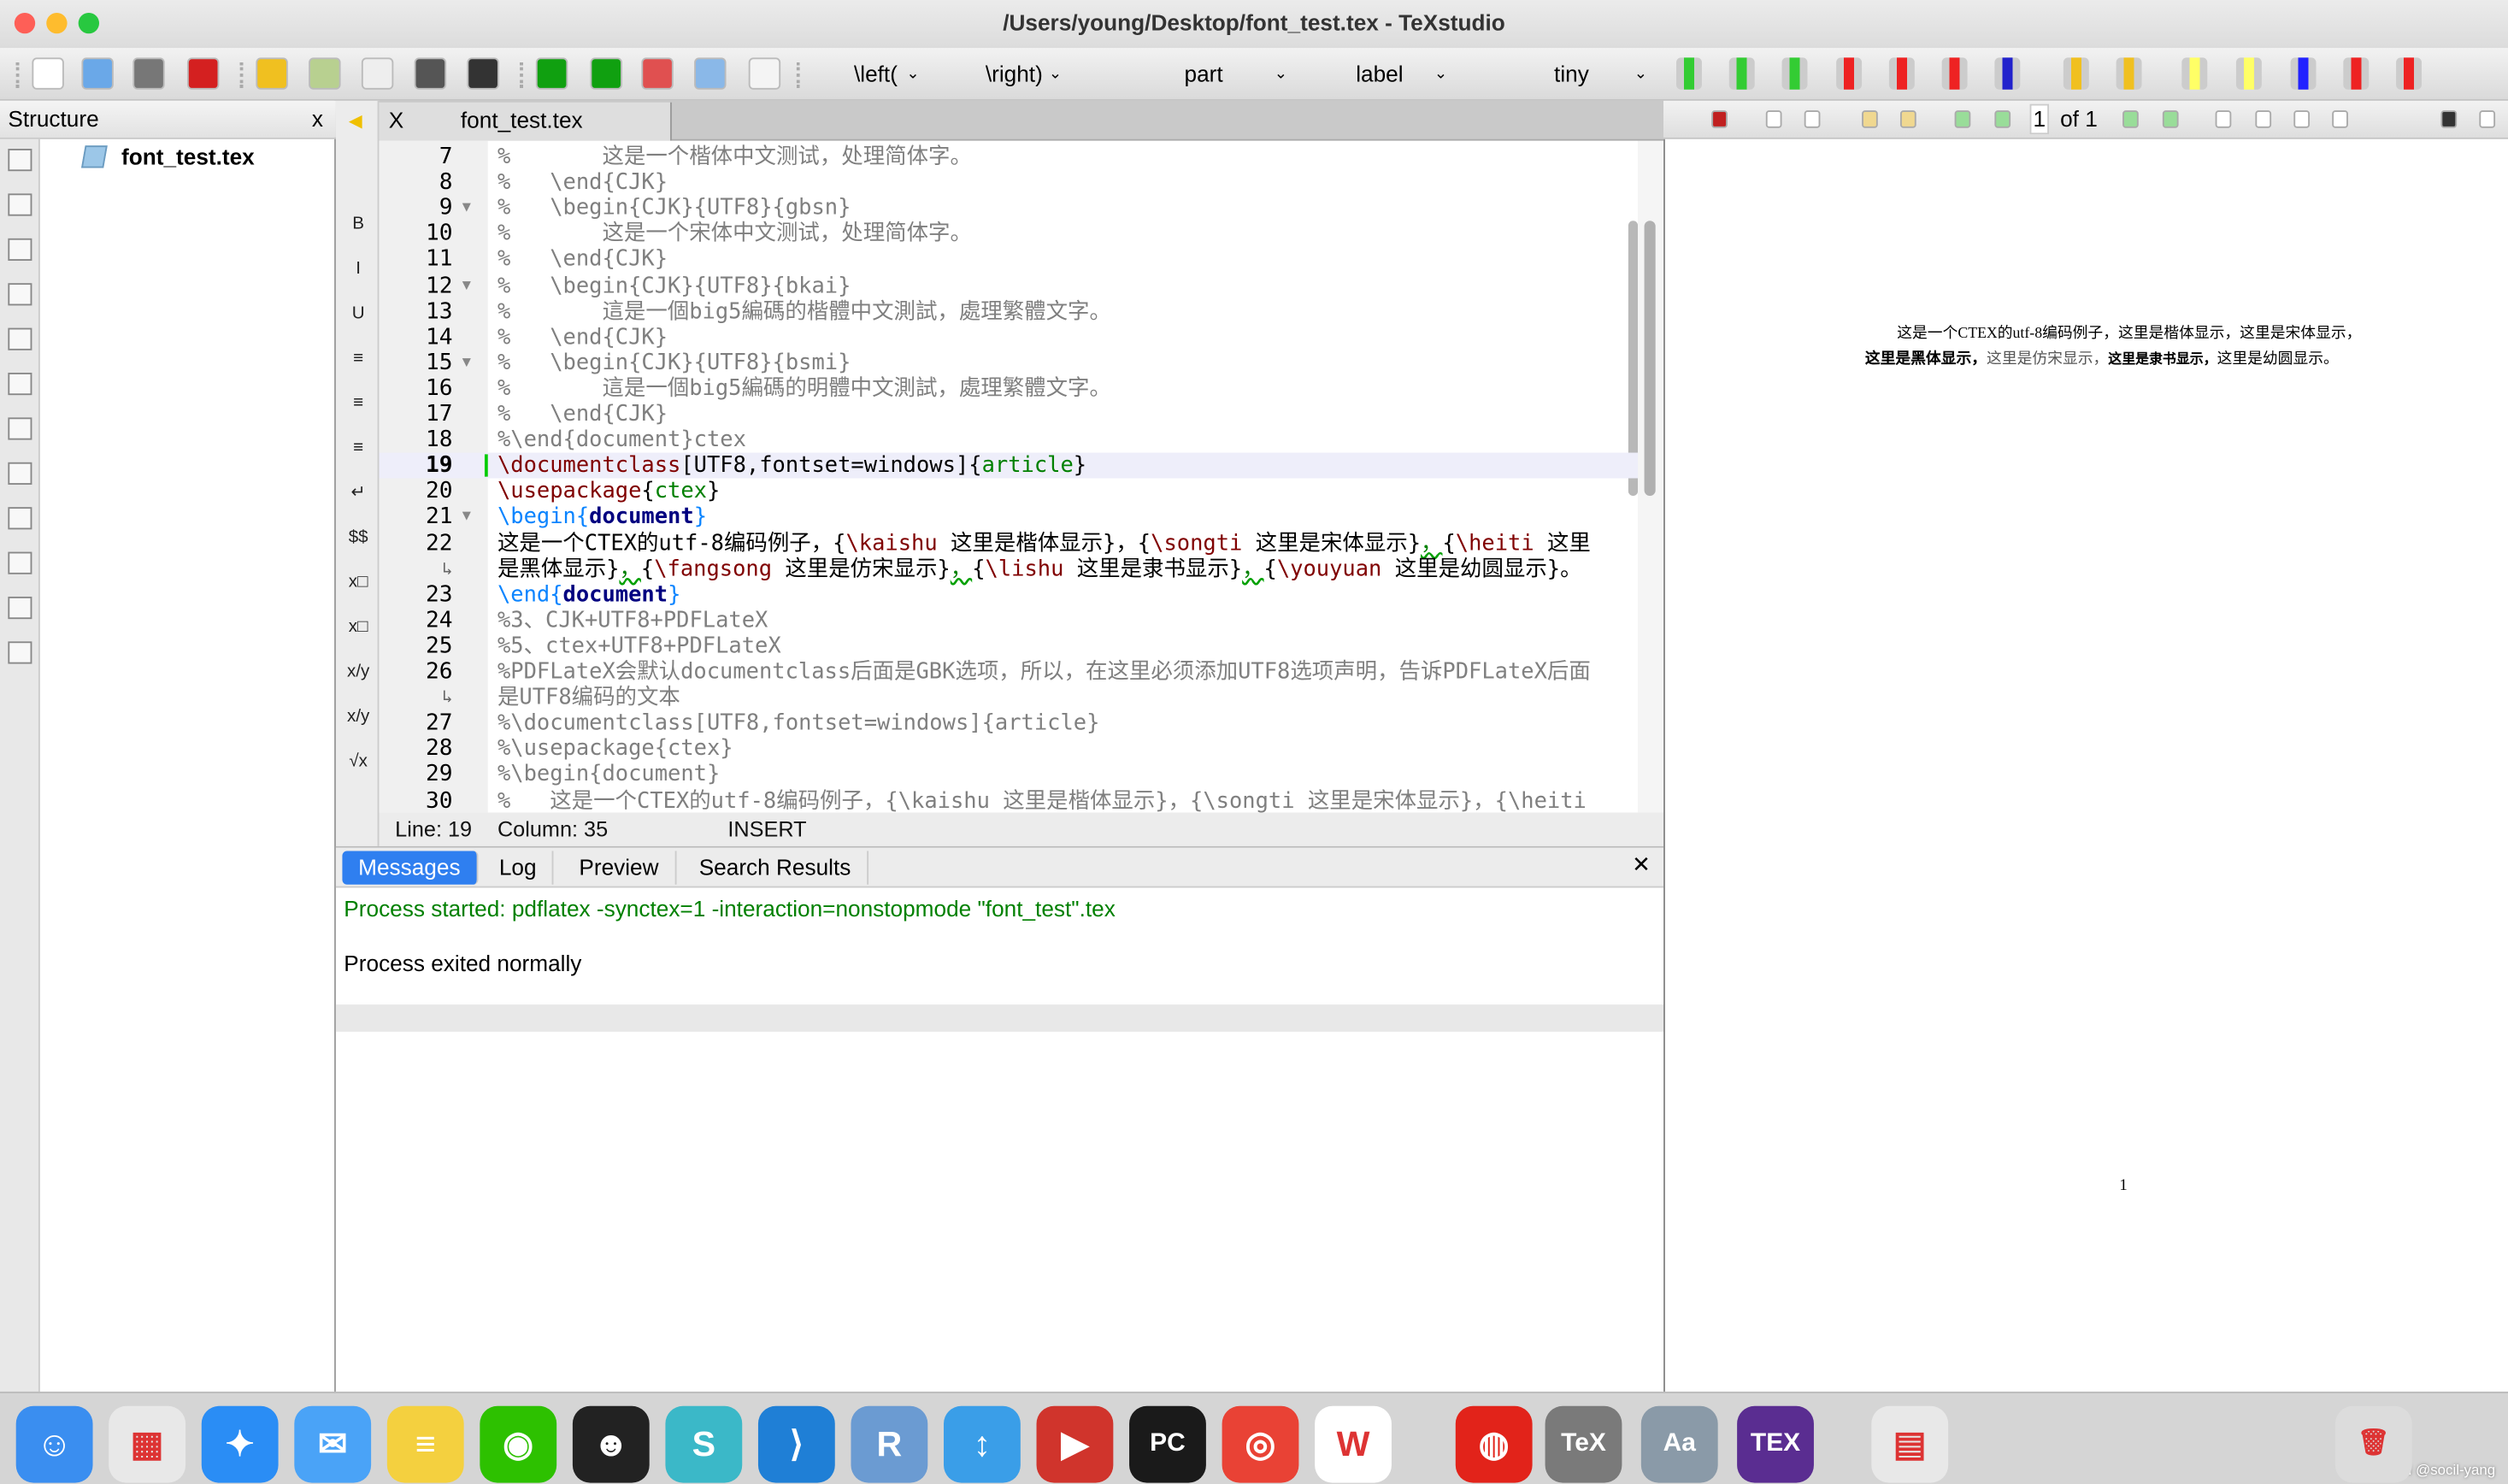 This screenshot has height=1484, width=2508. What do you see at coordinates (377, 73) in the screenshot?
I see `copy-icon` at bounding box center [377, 73].